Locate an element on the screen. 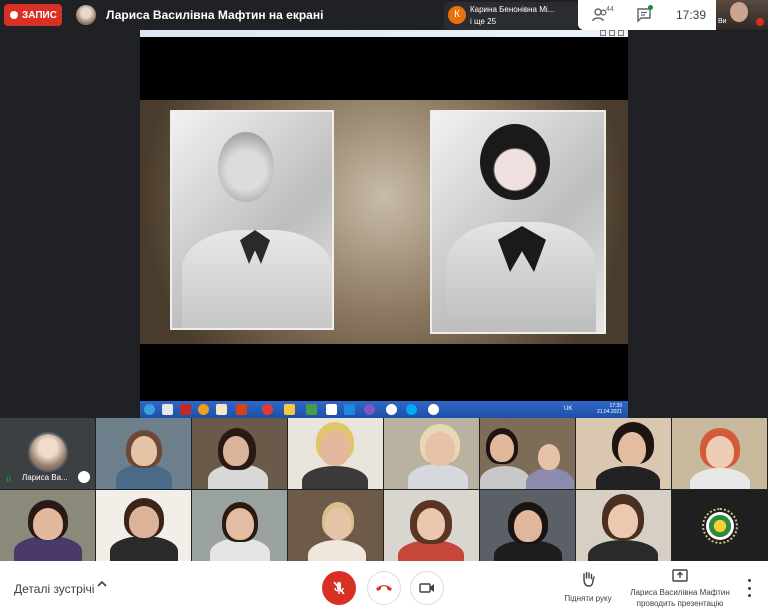 This screenshot has height=614, width=768. self-view-tile: Ви is located at coordinates (742, 15).